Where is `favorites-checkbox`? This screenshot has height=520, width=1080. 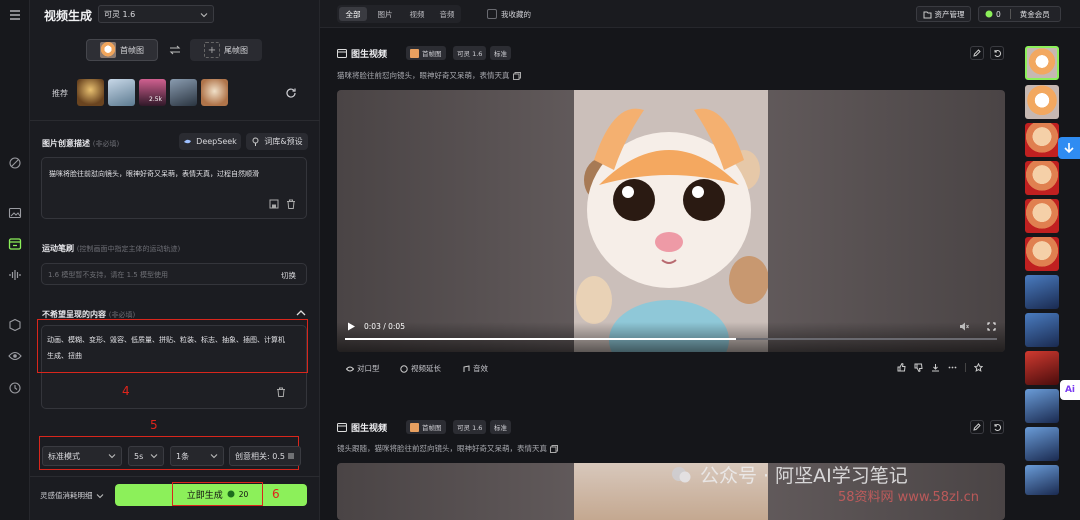 favorites-checkbox is located at coordinates (492, 14).